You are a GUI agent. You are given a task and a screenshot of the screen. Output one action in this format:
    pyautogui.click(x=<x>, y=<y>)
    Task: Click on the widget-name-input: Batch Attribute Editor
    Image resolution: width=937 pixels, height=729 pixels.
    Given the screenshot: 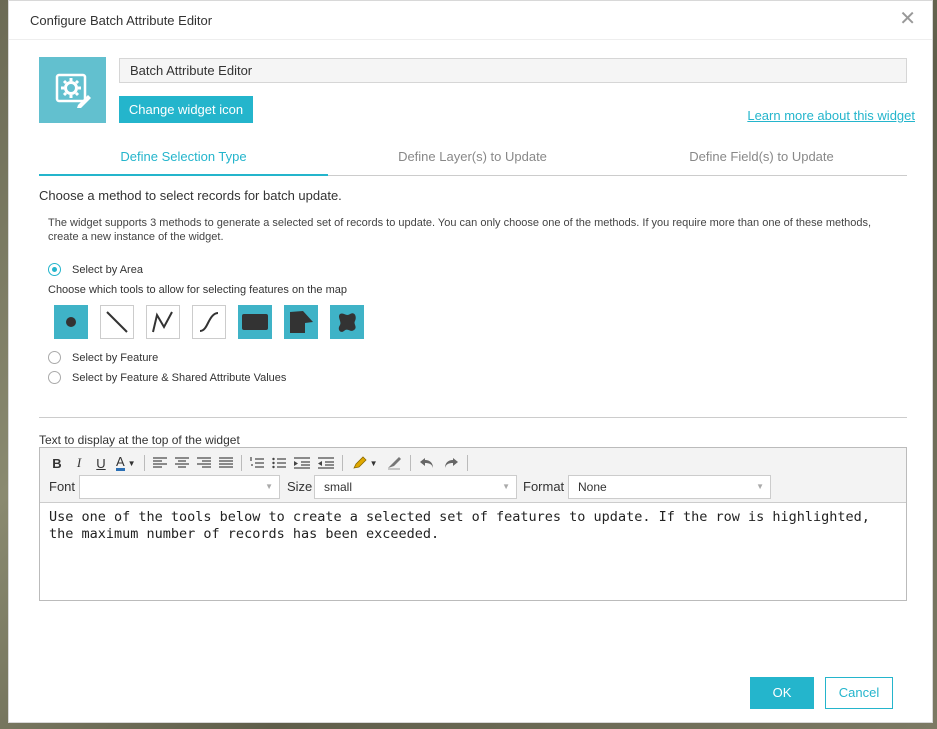 What is the action you would take?
    pyautogui.click(x=513, y=70)
    